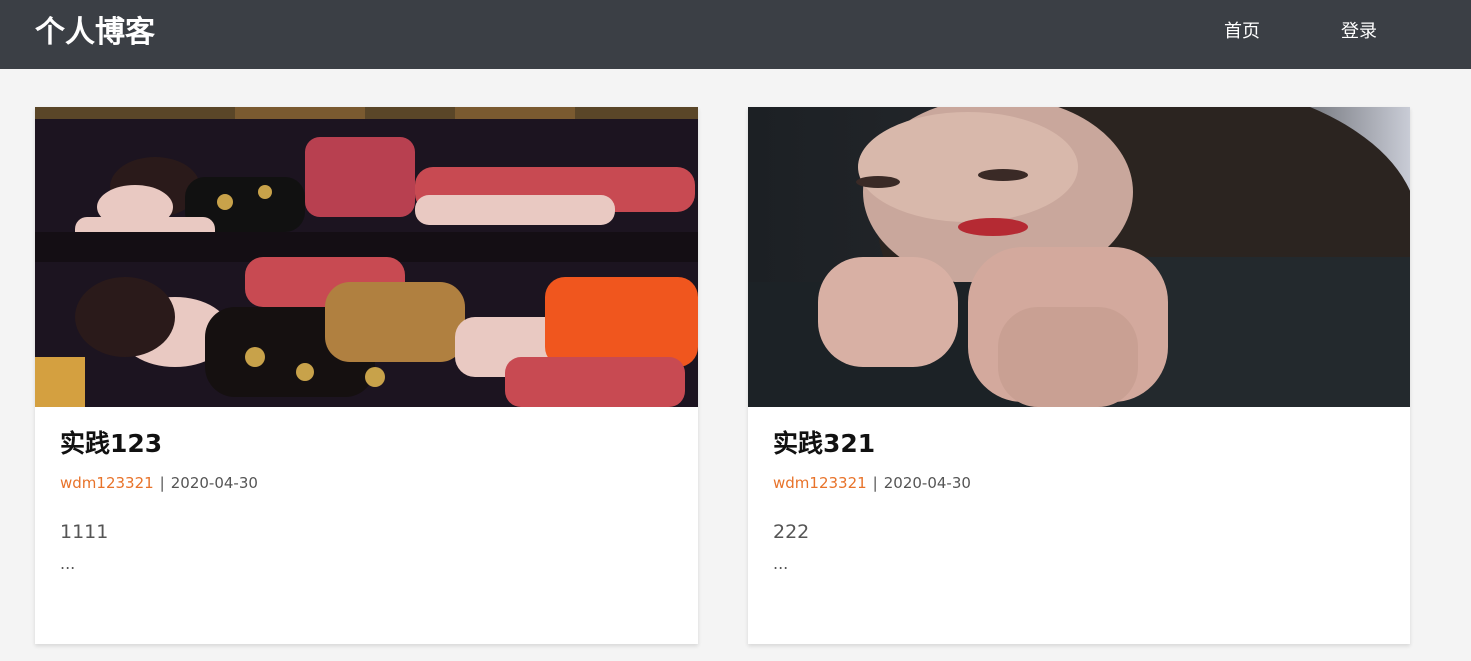  Describe the element at coordinates (84, 532) in the screenshot. I see `post-excerpt: 1111` at that location.